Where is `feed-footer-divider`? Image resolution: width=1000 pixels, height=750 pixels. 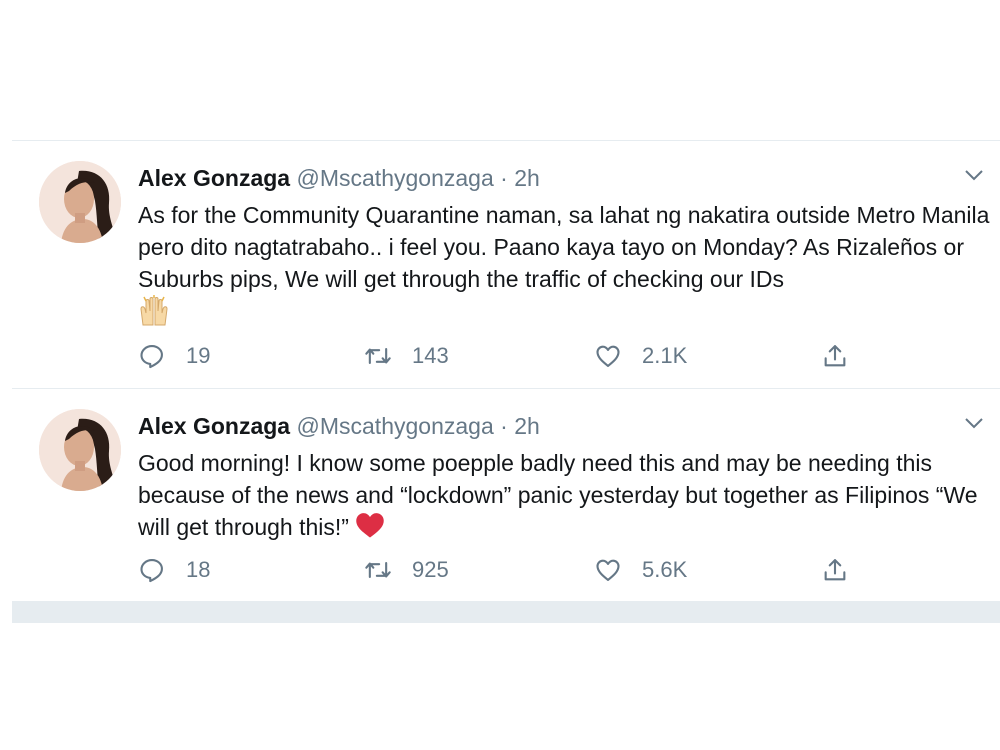
feed-footer-divider is located at coordinates (506, 612).